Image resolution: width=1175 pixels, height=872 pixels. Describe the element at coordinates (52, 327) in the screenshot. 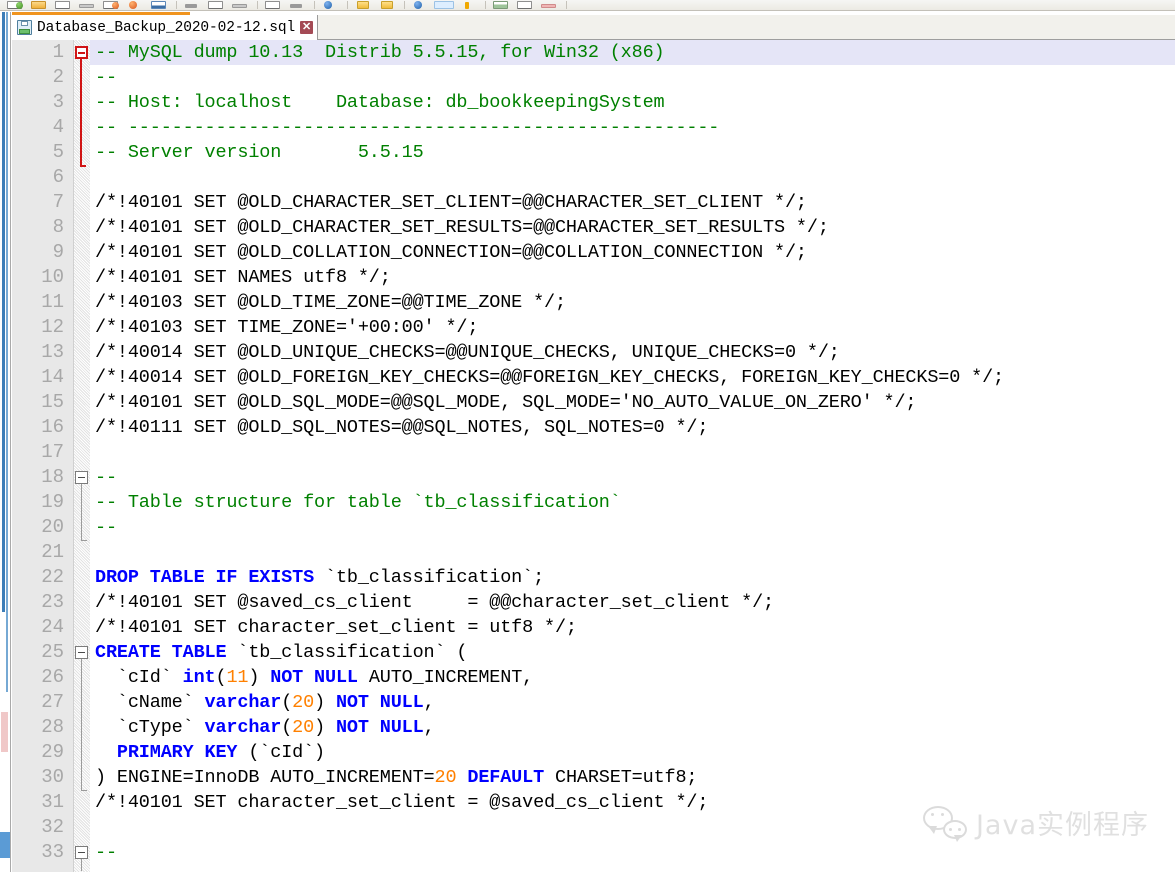

I see `line-number: 12` at that location.